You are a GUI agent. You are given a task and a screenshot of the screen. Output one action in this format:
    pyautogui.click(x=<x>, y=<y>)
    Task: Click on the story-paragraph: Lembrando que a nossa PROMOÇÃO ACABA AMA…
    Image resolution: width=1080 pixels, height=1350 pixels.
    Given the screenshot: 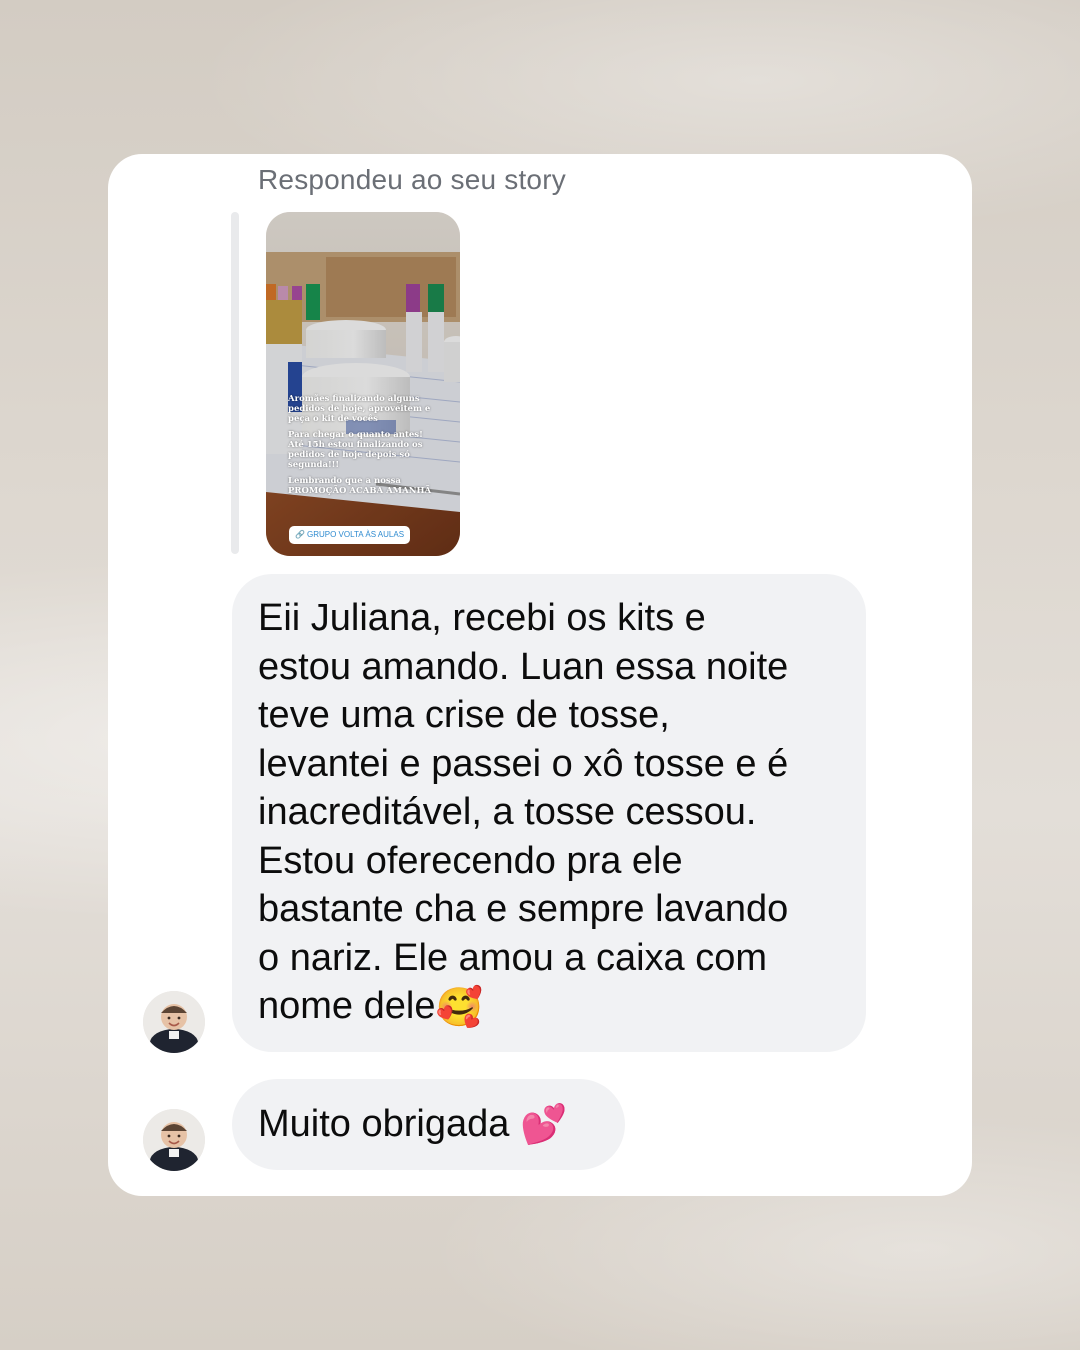 What is the action you would take?
    pyautogui.click(x=360, y=486)
    